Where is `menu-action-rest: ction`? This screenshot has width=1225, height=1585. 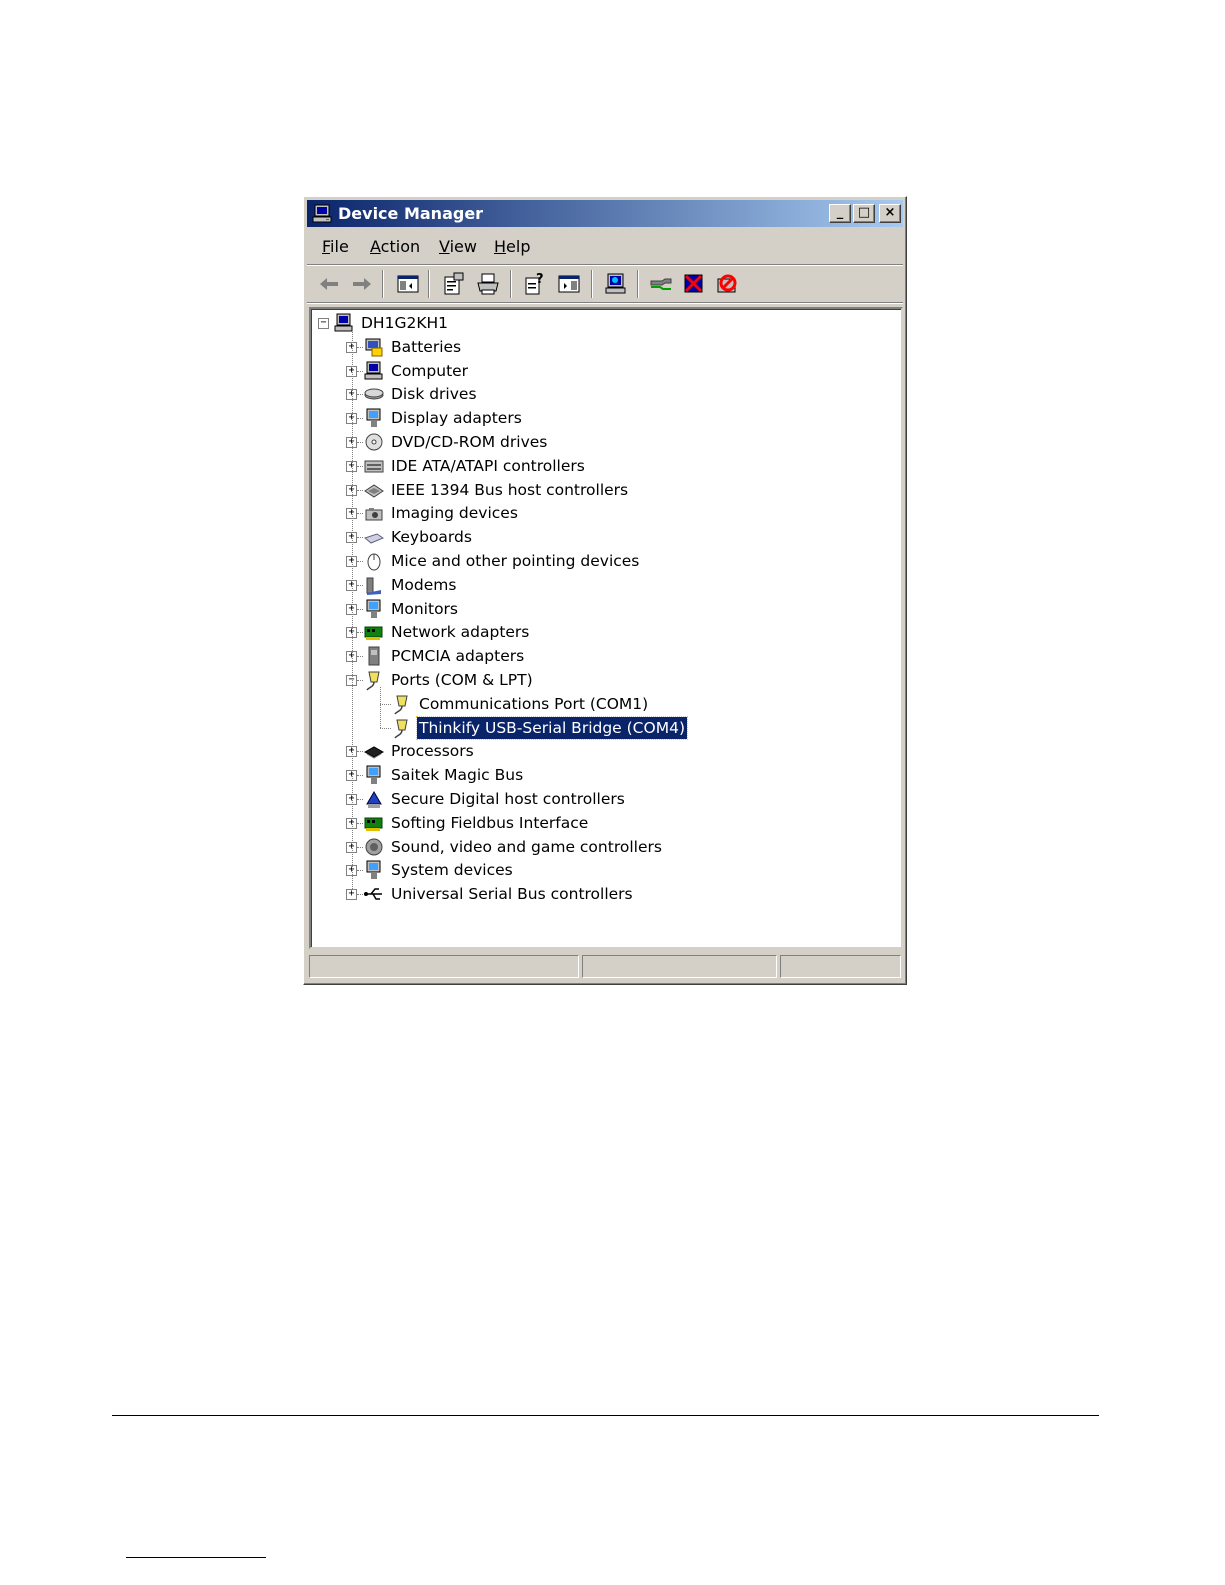 menu-action-rest: ction is located at coordinates (400, 246).